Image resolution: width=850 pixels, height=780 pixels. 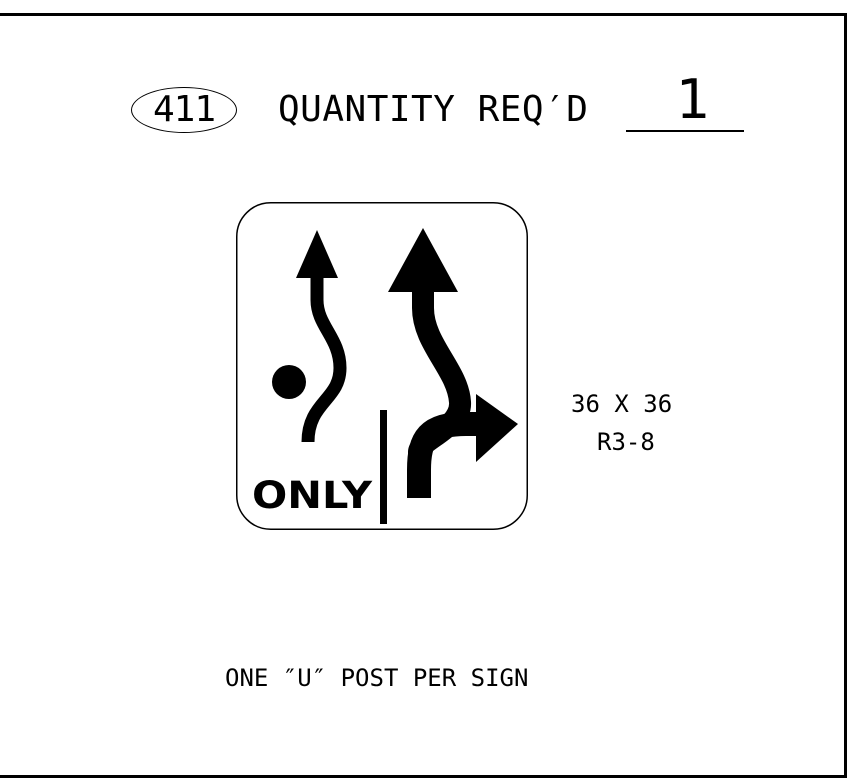 I want to click on lane-divider, so click(x=383, y=467).